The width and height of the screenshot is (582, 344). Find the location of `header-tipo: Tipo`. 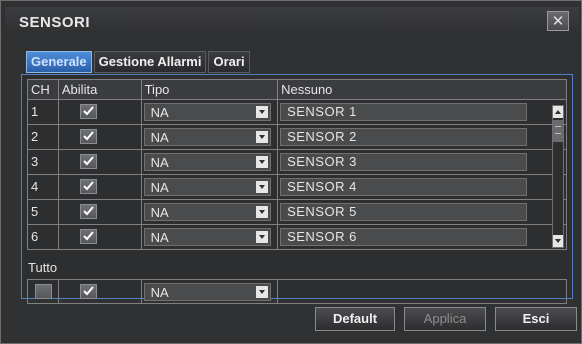

header-tipo: Tipo is located at coordinates (210, 89).